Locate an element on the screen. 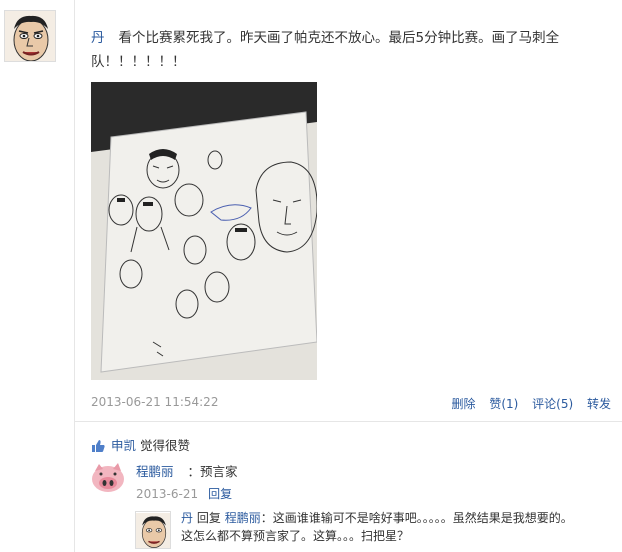  reply-text-line1: ：这画谁谁输可不是啥好事吧。。。。。虽然结果是我想要的。 is located at coordinates (416, 518).